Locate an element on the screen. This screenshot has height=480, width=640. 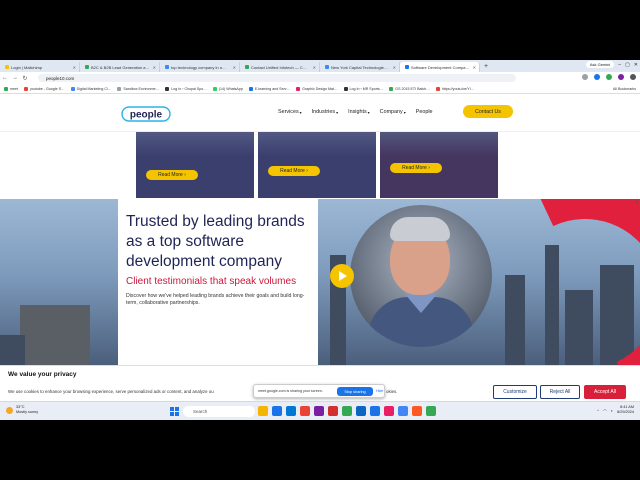
nav-item-industries: Industries ▾ is located at coordinates (325, 112).